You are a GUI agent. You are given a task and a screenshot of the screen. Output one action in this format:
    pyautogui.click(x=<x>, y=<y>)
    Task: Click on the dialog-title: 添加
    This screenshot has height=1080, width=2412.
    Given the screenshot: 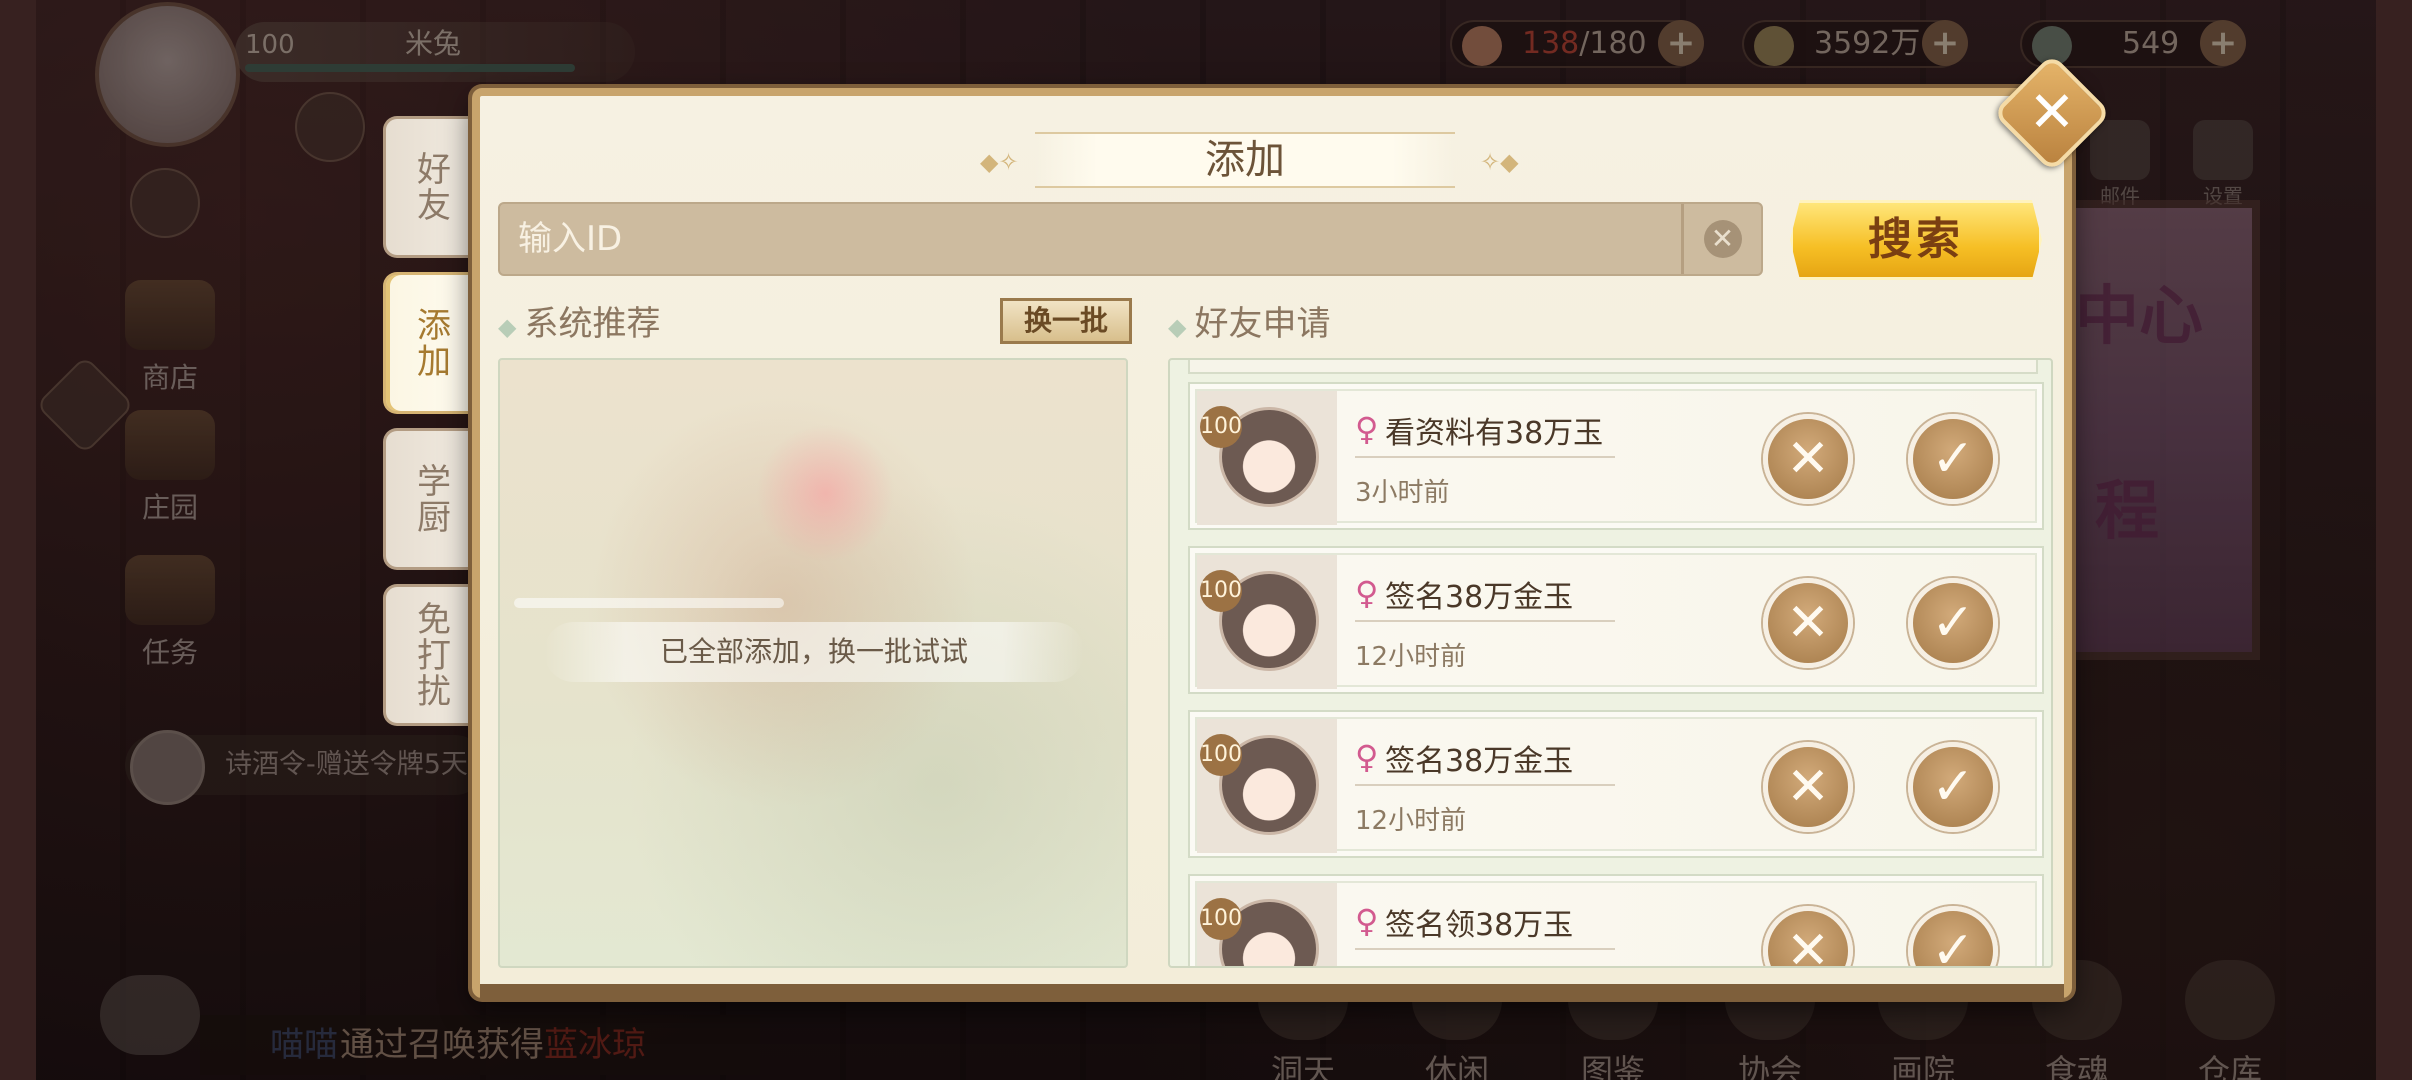 What is the action you would take?
    pyautogui.click(x=1245, y=160)
    